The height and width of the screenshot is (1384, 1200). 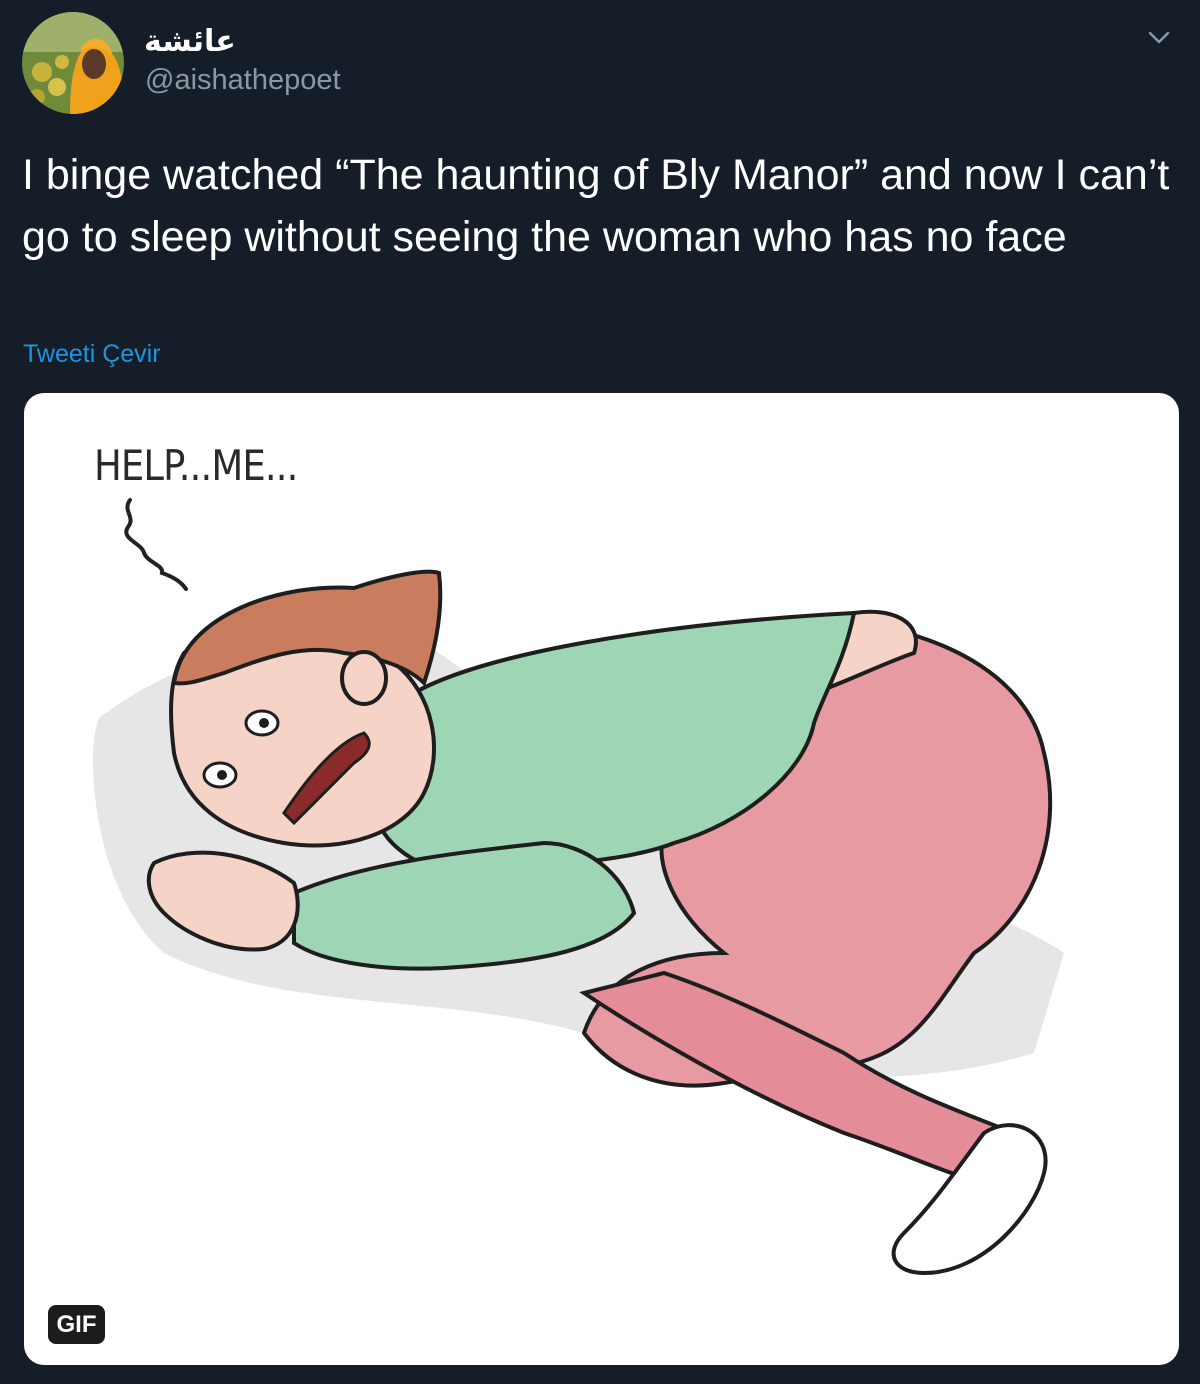 I want to click on chevron-down-icon, so click(x=1159, y=37).